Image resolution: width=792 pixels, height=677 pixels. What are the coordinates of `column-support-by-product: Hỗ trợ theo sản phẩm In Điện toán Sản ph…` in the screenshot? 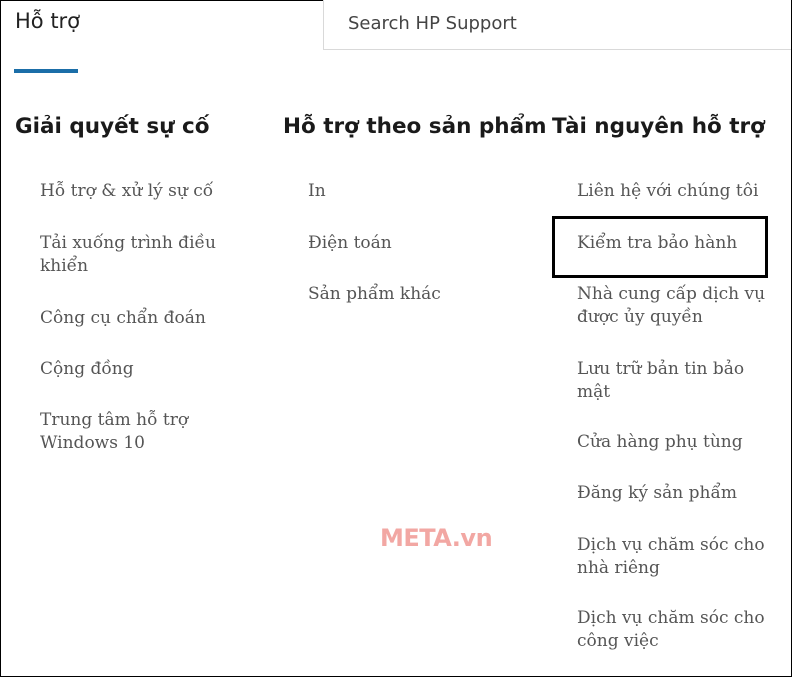 It's located at (415, 208).